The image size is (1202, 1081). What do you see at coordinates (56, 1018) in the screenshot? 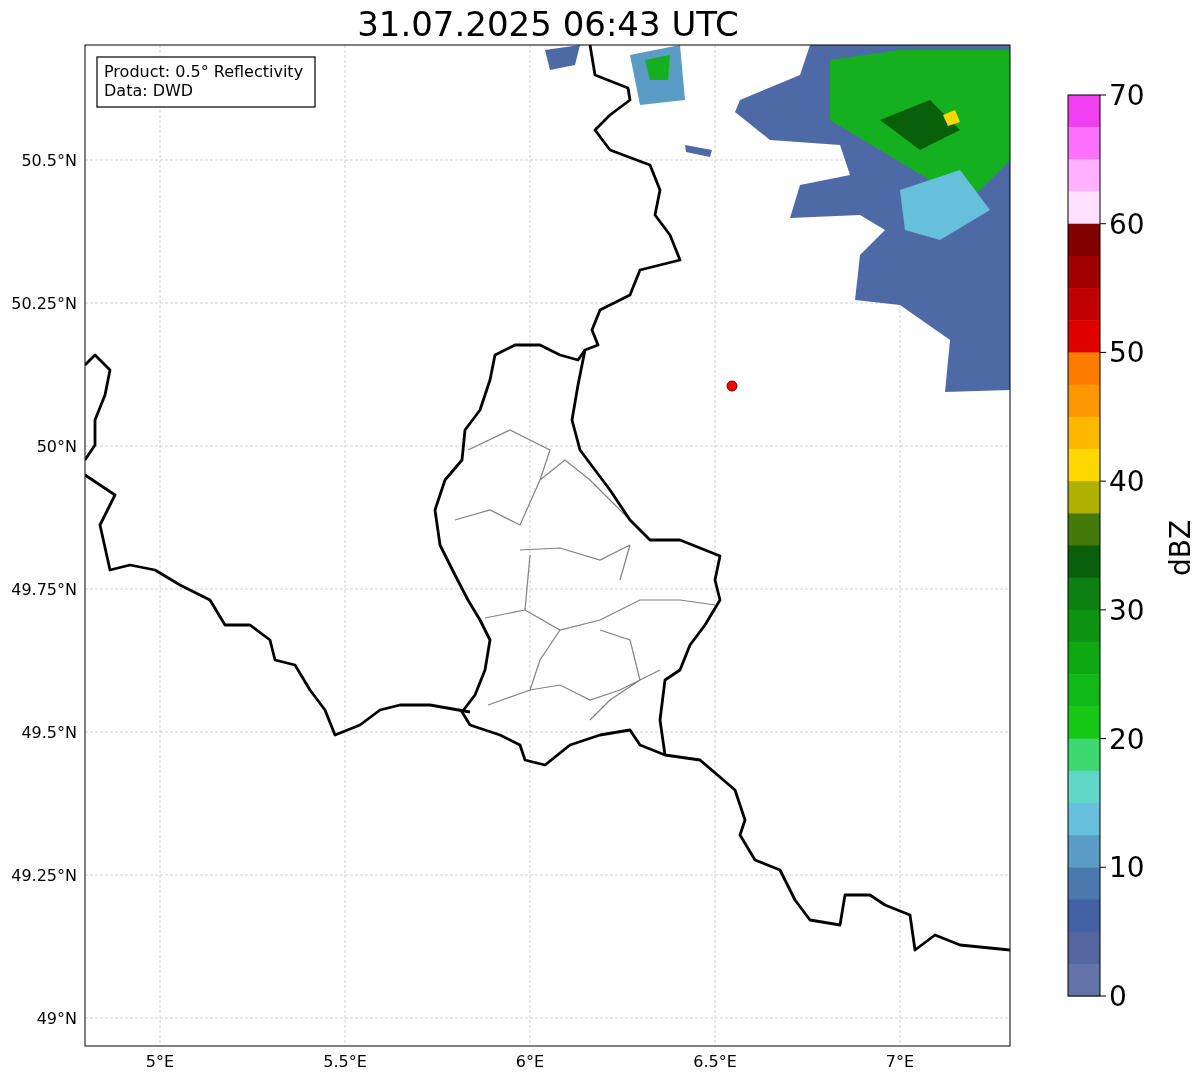
I see `latitude-label: 49°N` at bounding box center [56, 1018].